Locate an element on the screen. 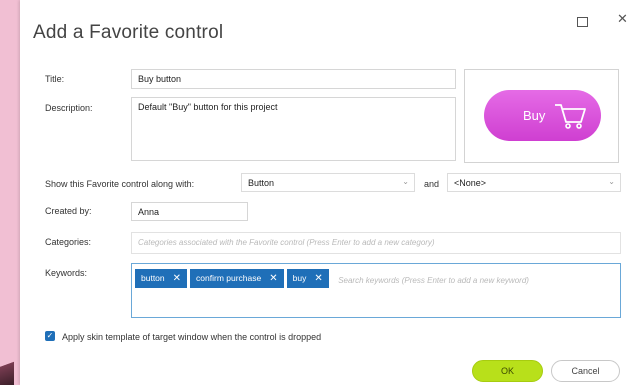 The width and height of the screenshot is (631, 385). created-by-field: Anna is located at coordinates (189, 211).